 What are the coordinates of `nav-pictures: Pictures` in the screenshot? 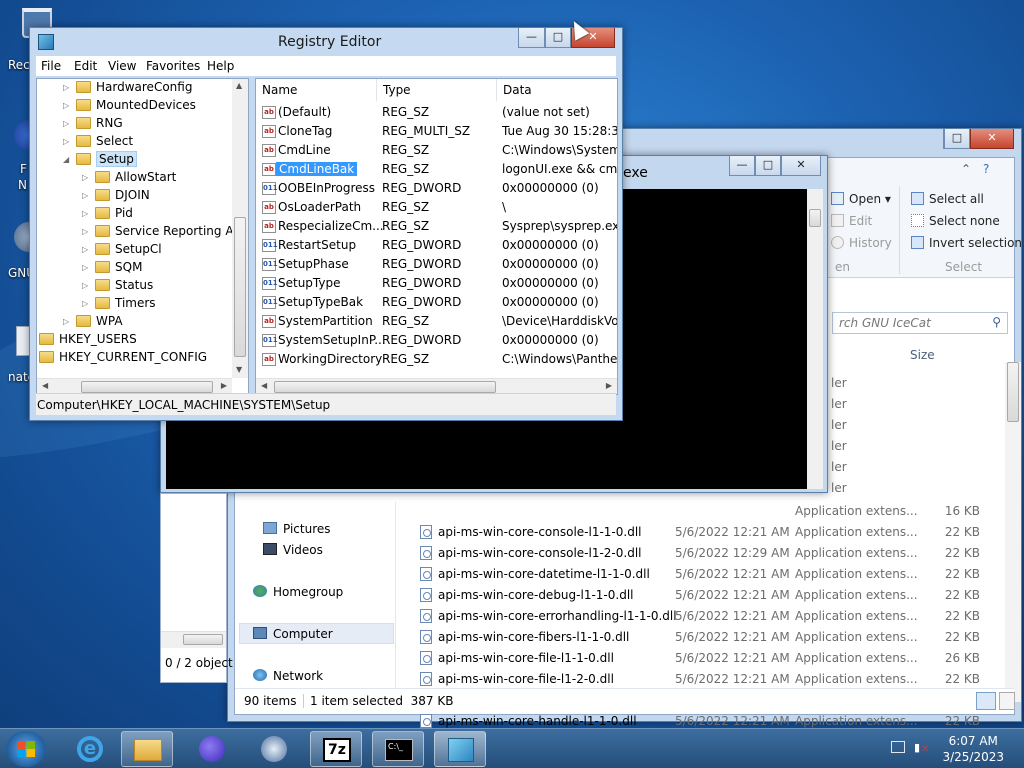 It's located at (297, 529).